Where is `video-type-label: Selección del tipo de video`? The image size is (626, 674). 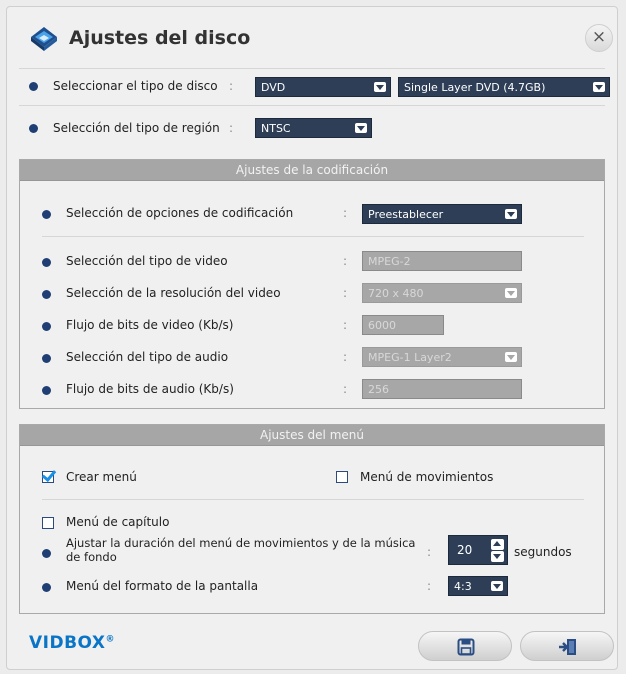
video-type-label: Selección del tipo de video is located at coordinates (147, 261).